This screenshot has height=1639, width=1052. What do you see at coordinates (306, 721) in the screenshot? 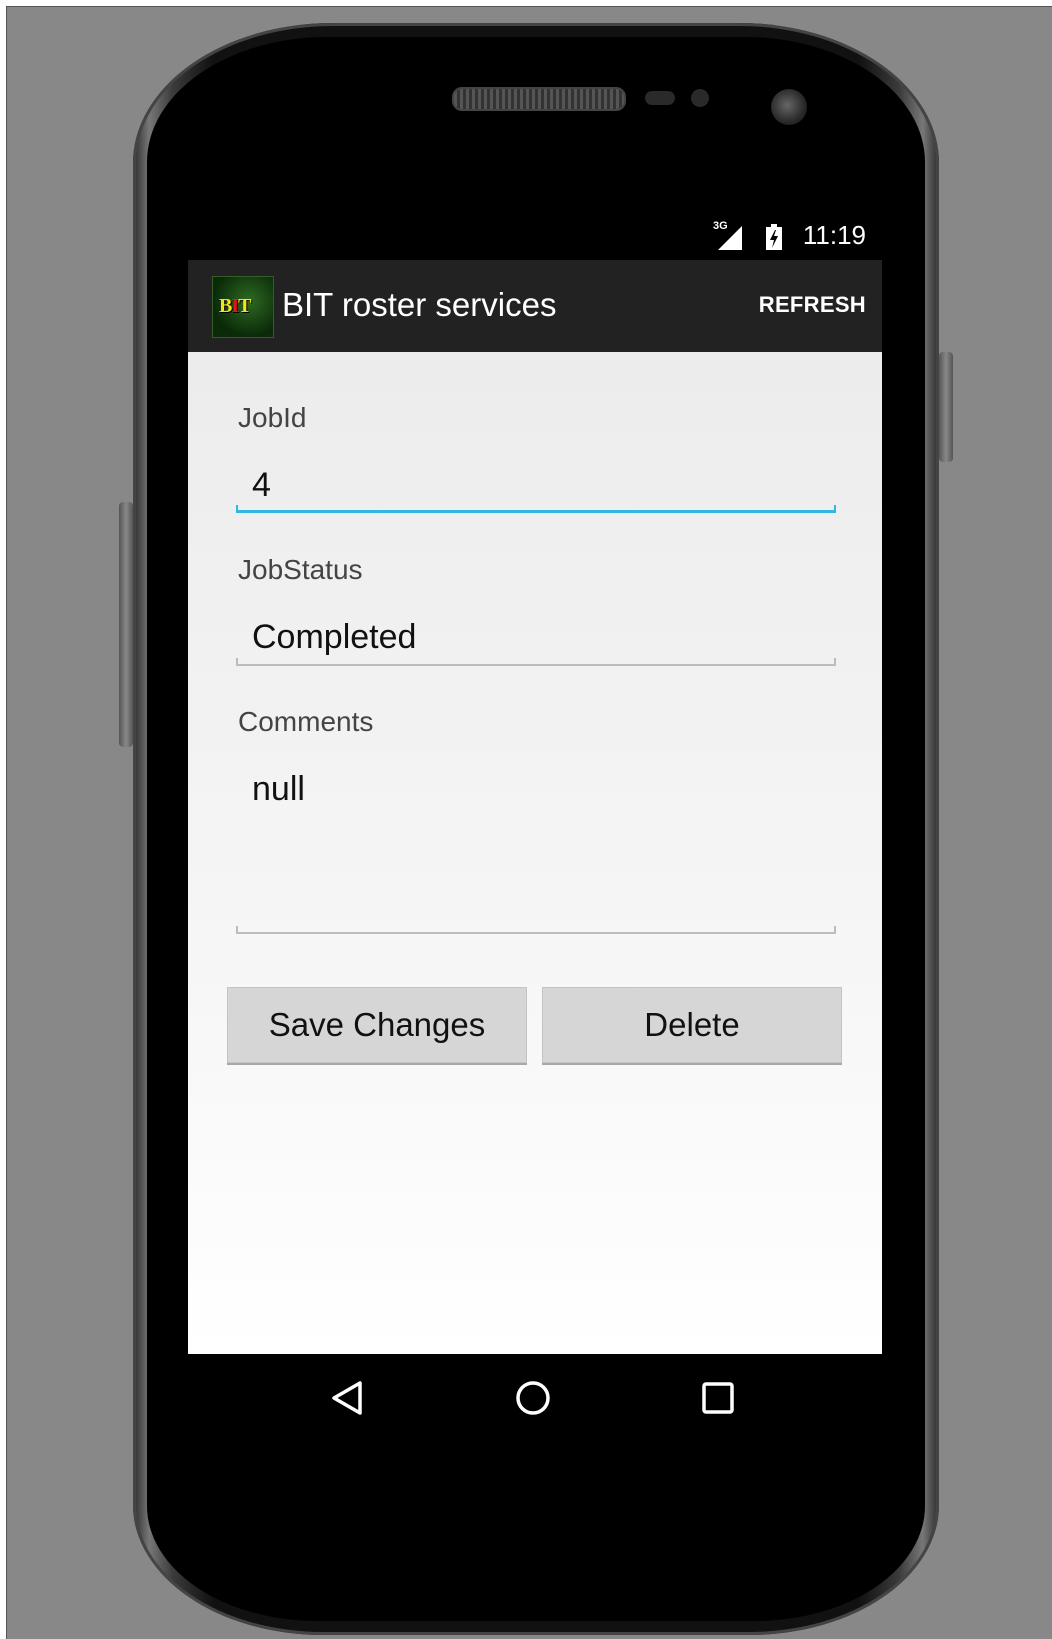
I see `comments-label: Comments` at bounding box center [306, 721].